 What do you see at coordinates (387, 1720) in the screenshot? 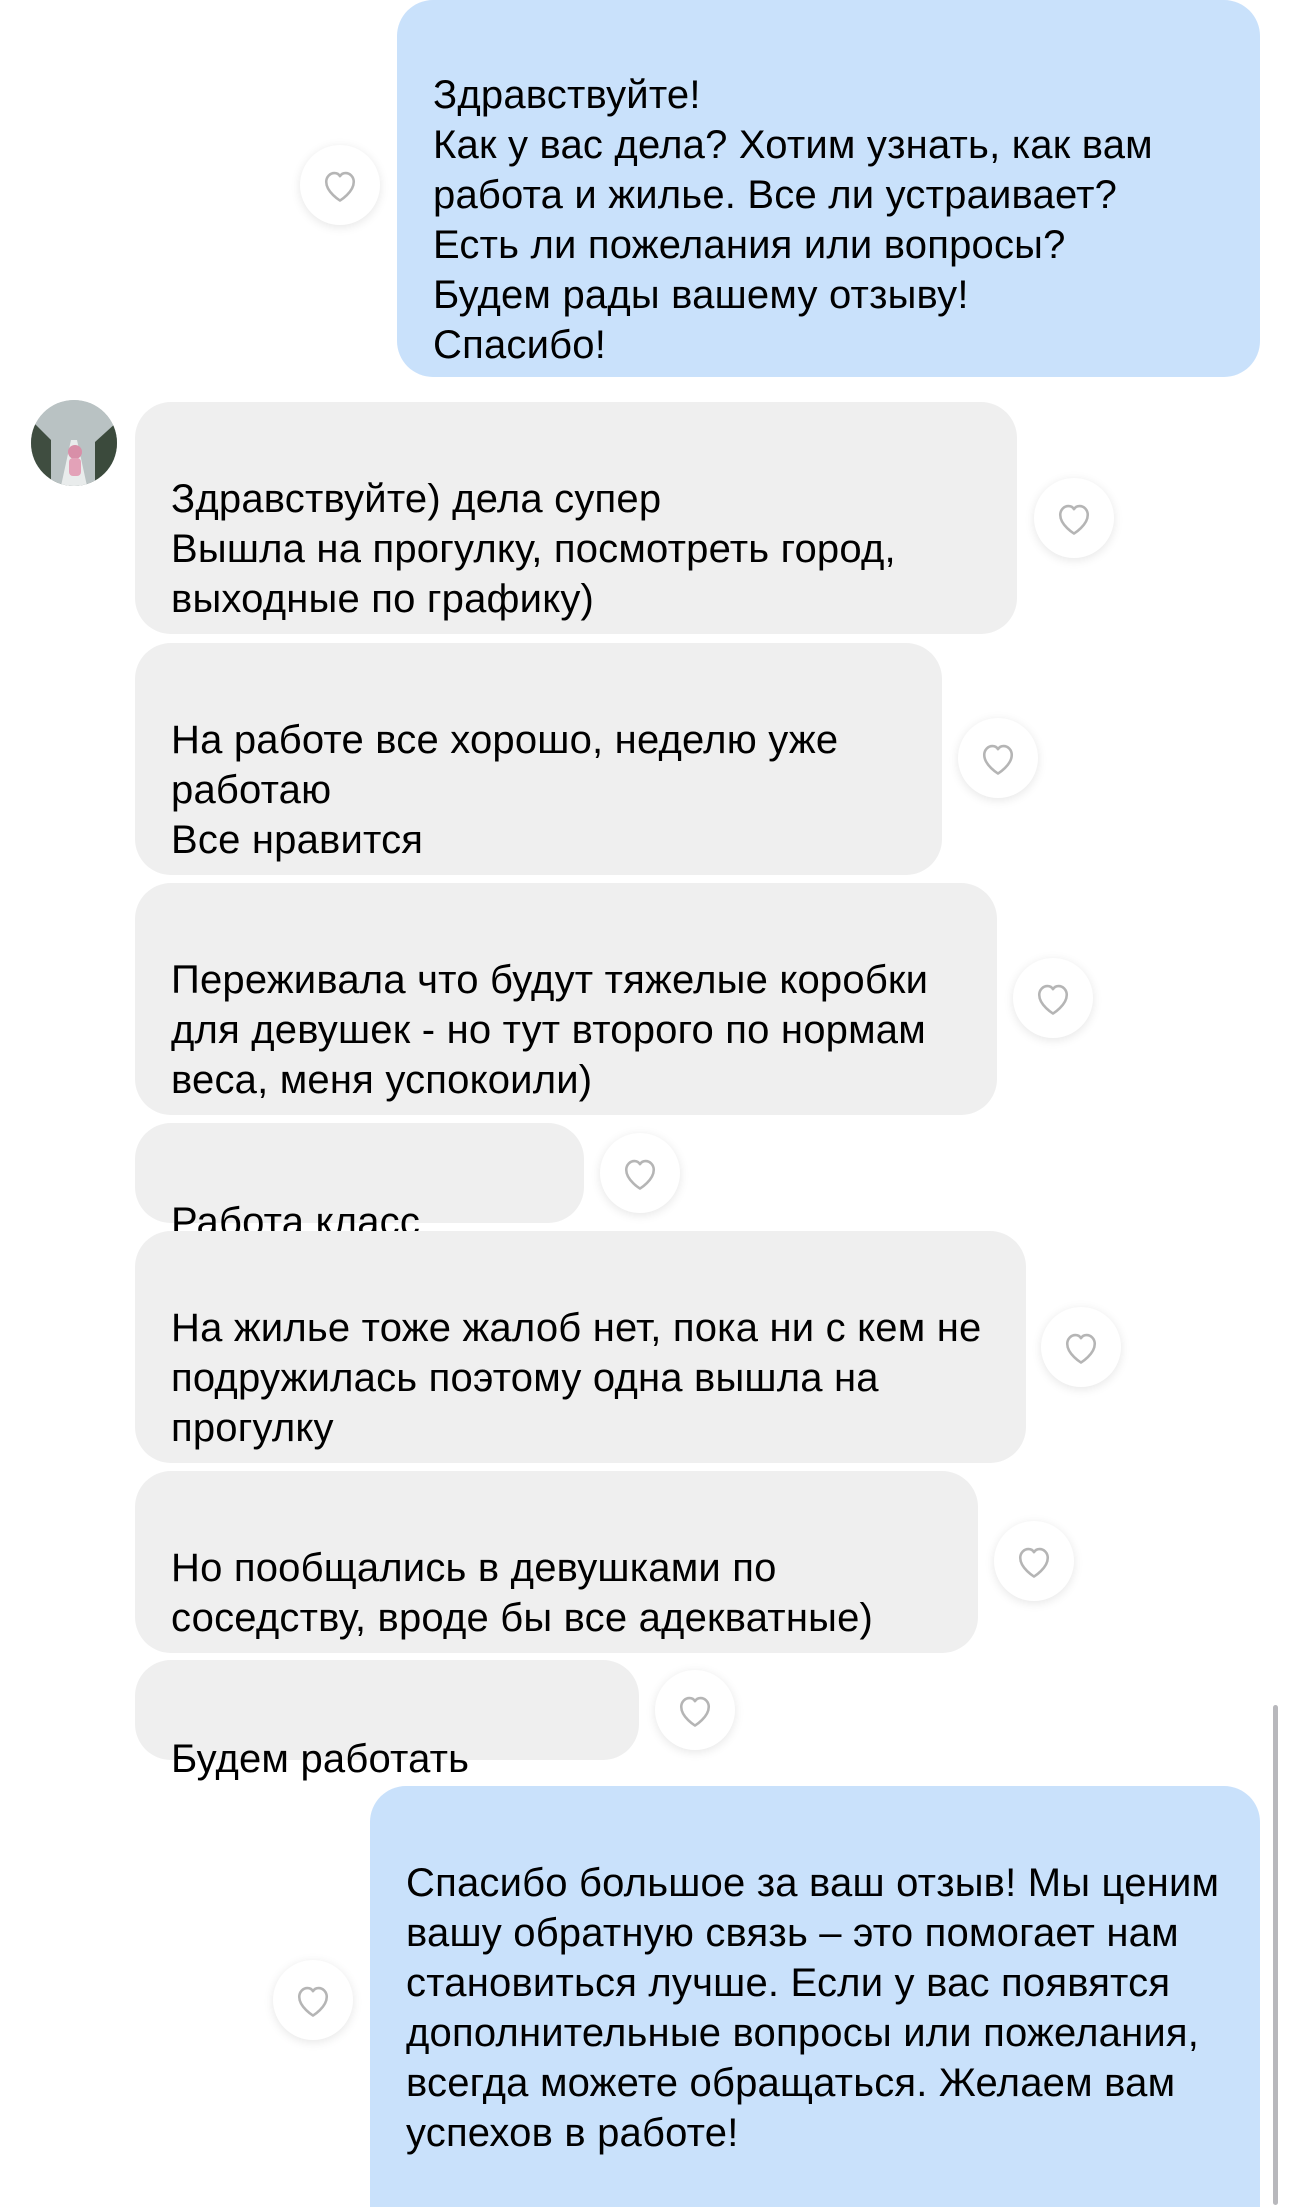
I see `message-bubble-incoming: Будем работать` at bounding box center [387, 1720].